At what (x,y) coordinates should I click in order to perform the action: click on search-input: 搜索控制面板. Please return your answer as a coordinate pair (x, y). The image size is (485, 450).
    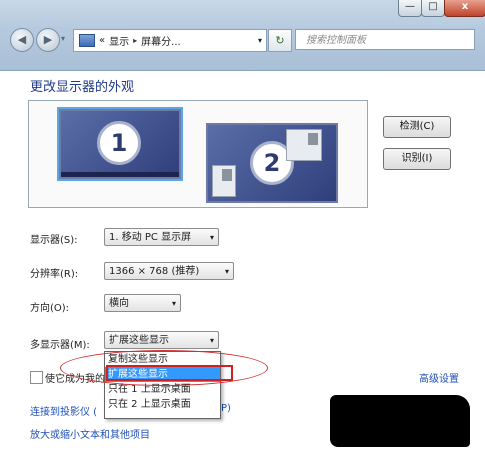
    Looking at the image, I should click on (385, 39).